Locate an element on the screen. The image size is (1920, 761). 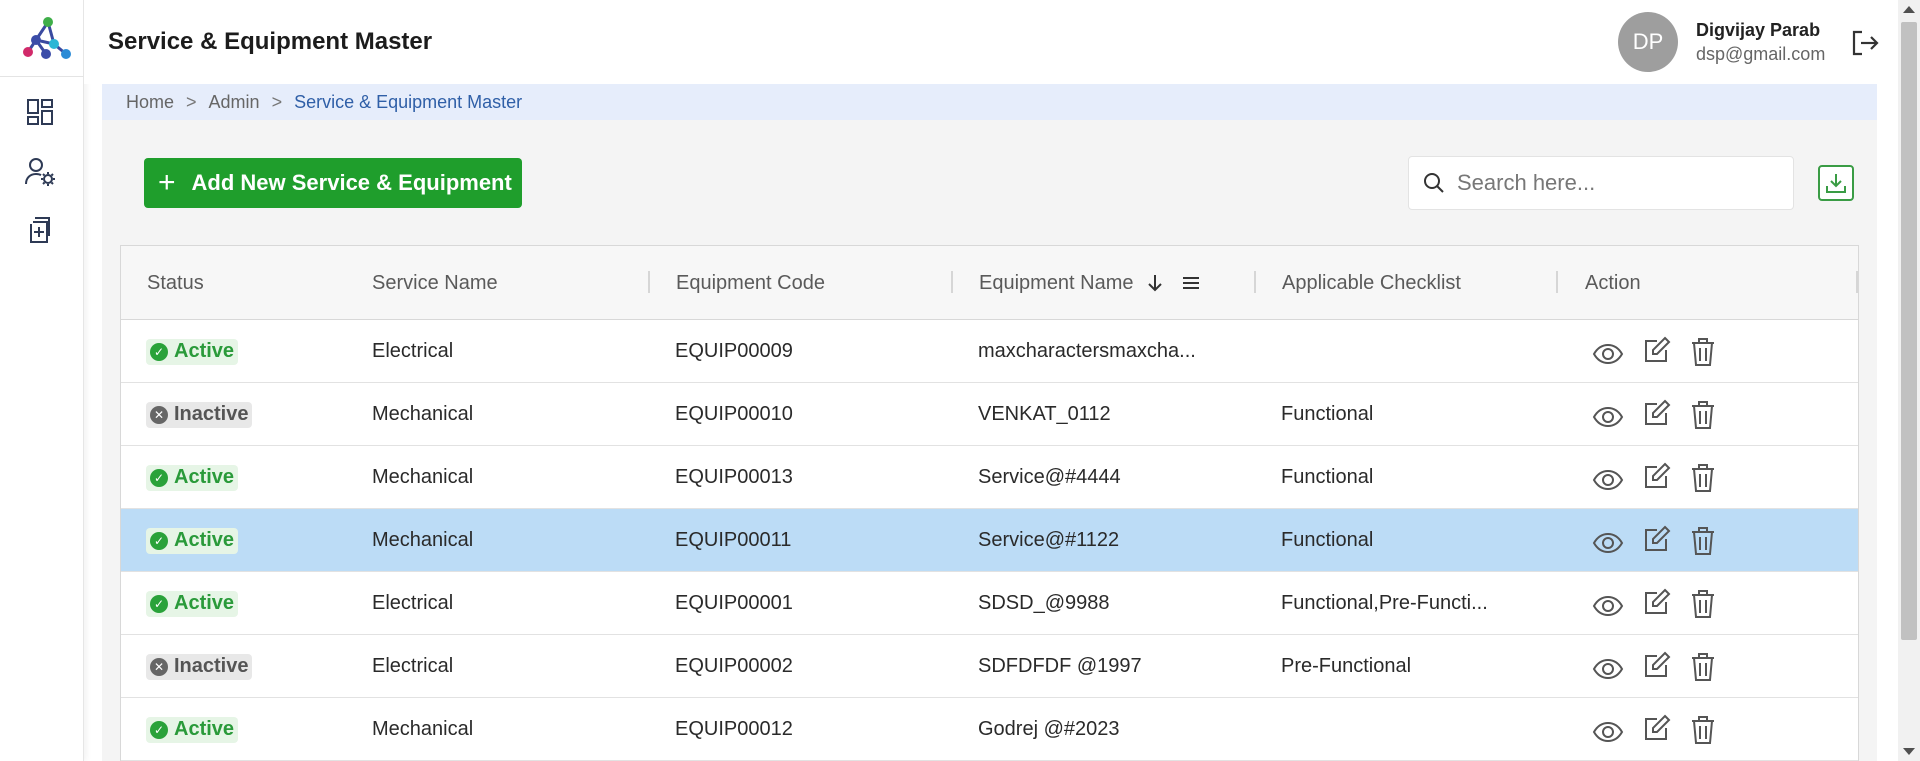
equipment-code-cell: EQUIP00002 is located at coordinates (734, 666).